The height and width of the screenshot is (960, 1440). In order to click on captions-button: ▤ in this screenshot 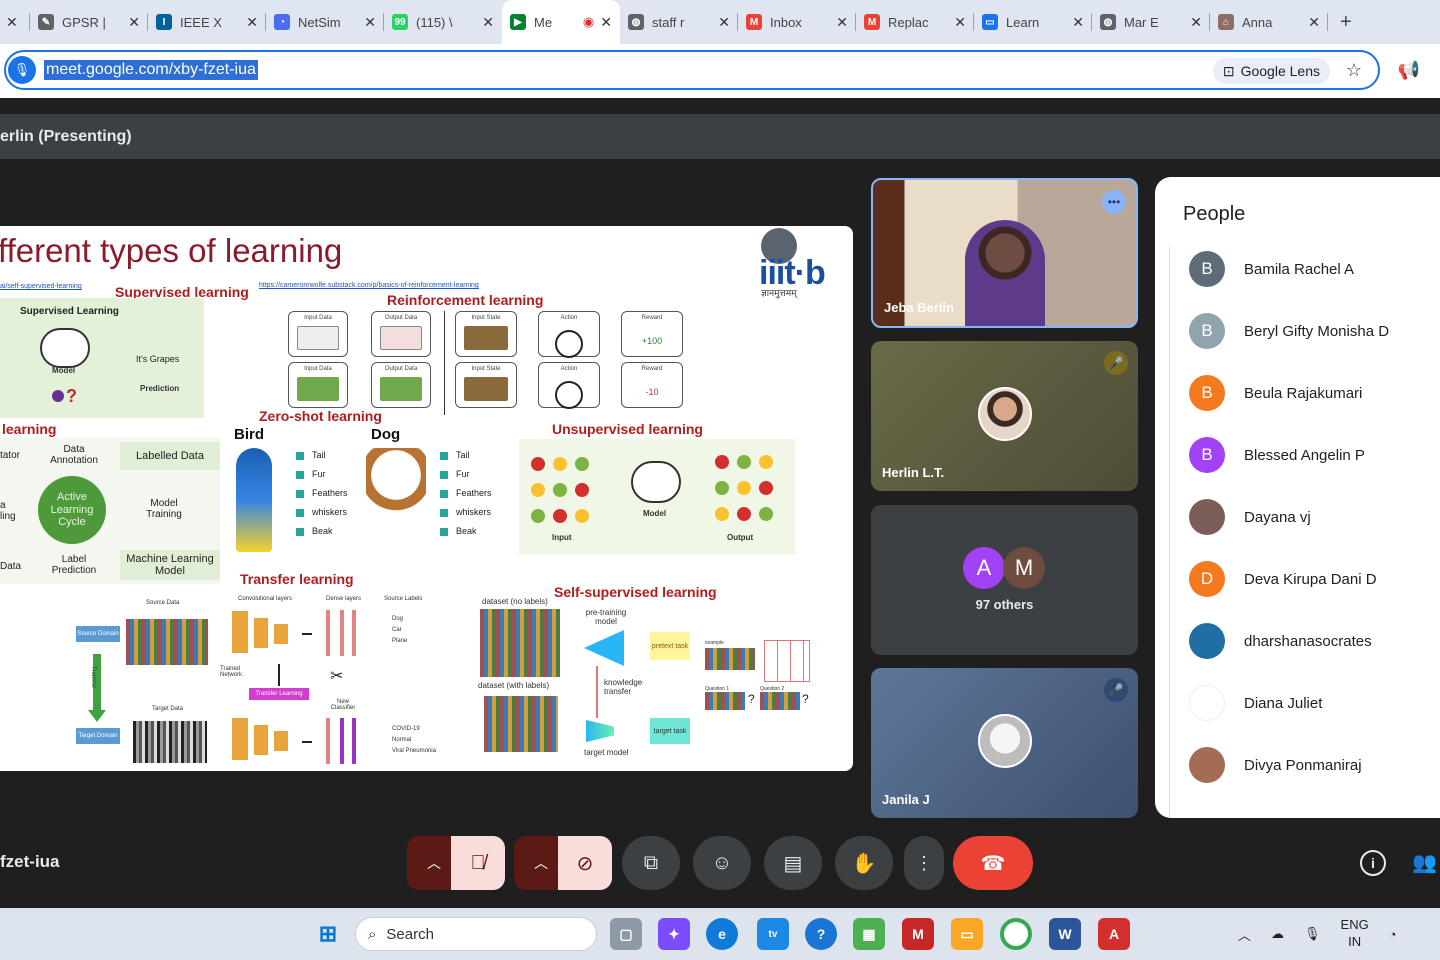, I will do `click(793, 863)`.